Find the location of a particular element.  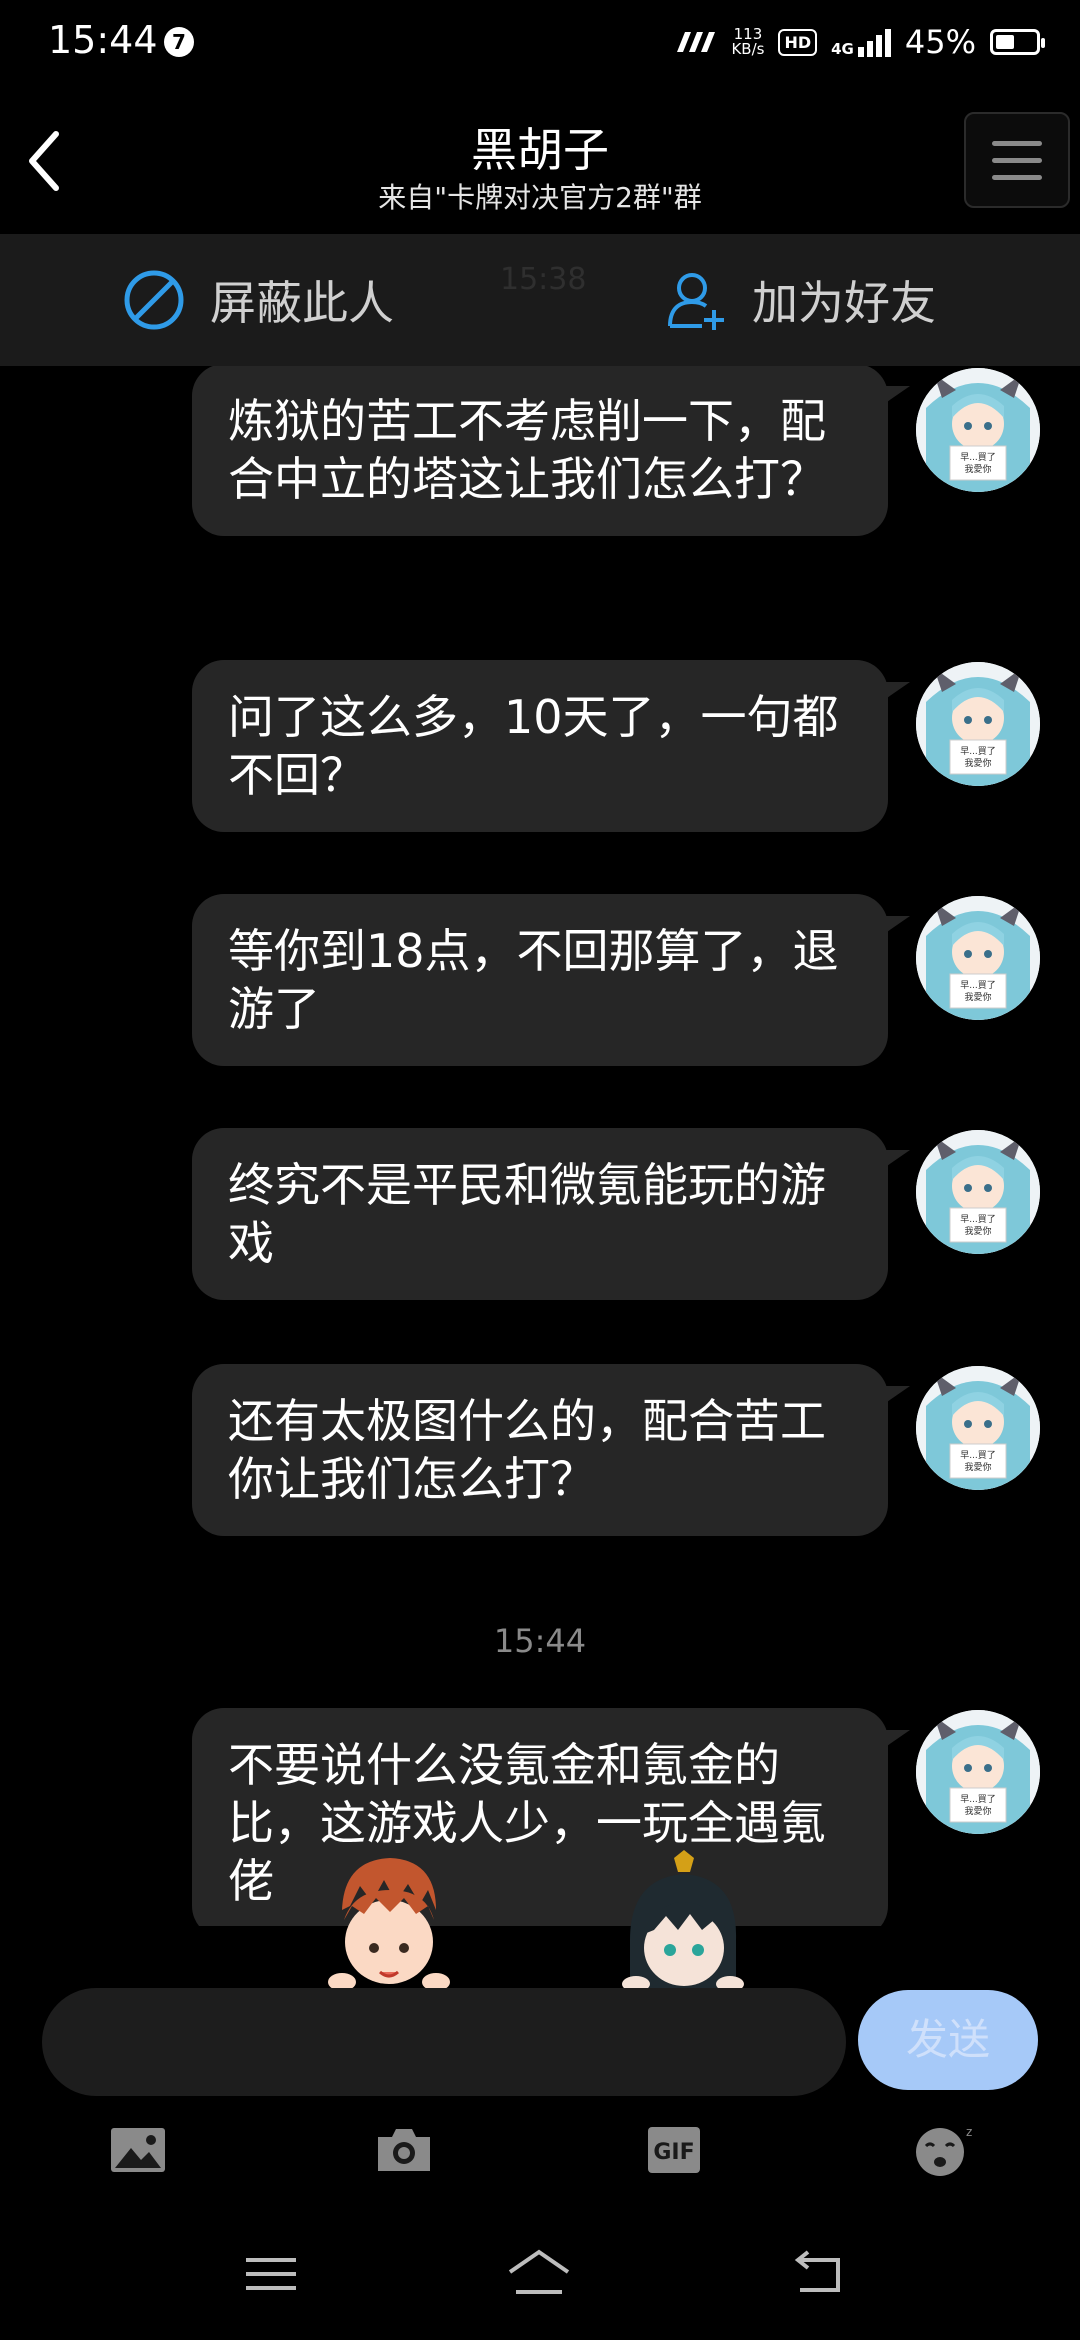

message-text: 炼狱的苦工不考虑削一下，配合中立的塔这让我们怎么打？ is located at coordinates (551, 451).